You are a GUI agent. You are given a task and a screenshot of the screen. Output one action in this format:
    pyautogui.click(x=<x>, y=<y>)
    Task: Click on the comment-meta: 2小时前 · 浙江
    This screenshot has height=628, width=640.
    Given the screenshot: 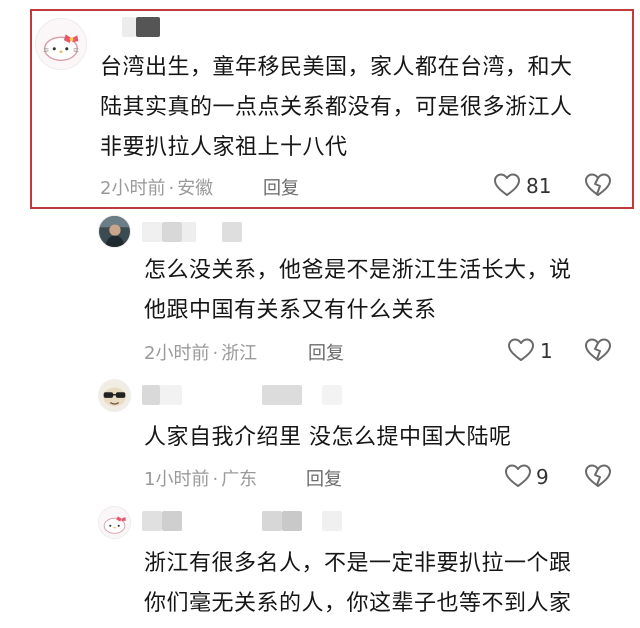 What is the action you would take?
    pyautogui.click(x=200, y=352)
    